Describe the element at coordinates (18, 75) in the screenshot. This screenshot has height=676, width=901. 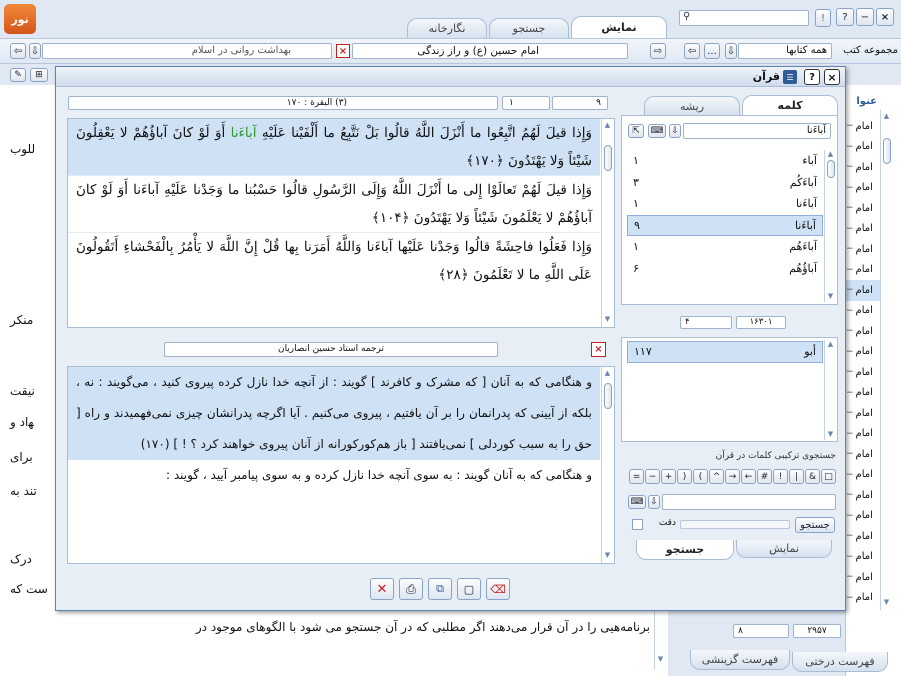
I see `settings-icon: ✎` at that location.